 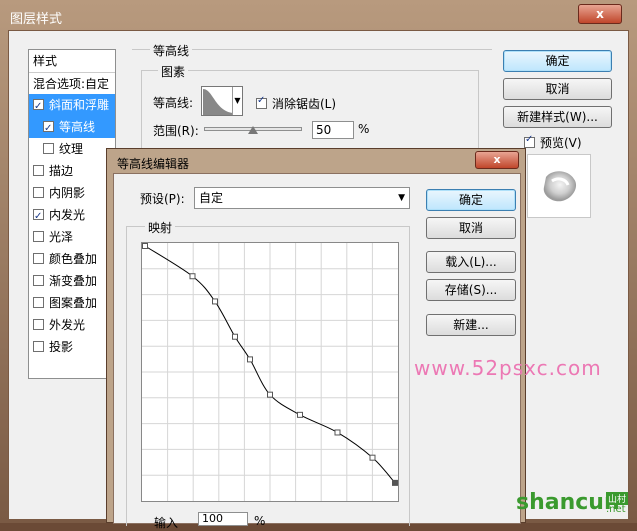 I want to click on style-item-label: 图案叠加, so click(x=73, y=303).